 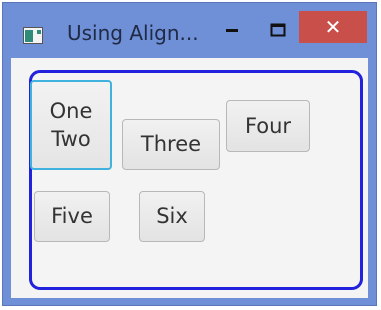 I want to click on one-two-button: One Two, so click(x=71, y=125).